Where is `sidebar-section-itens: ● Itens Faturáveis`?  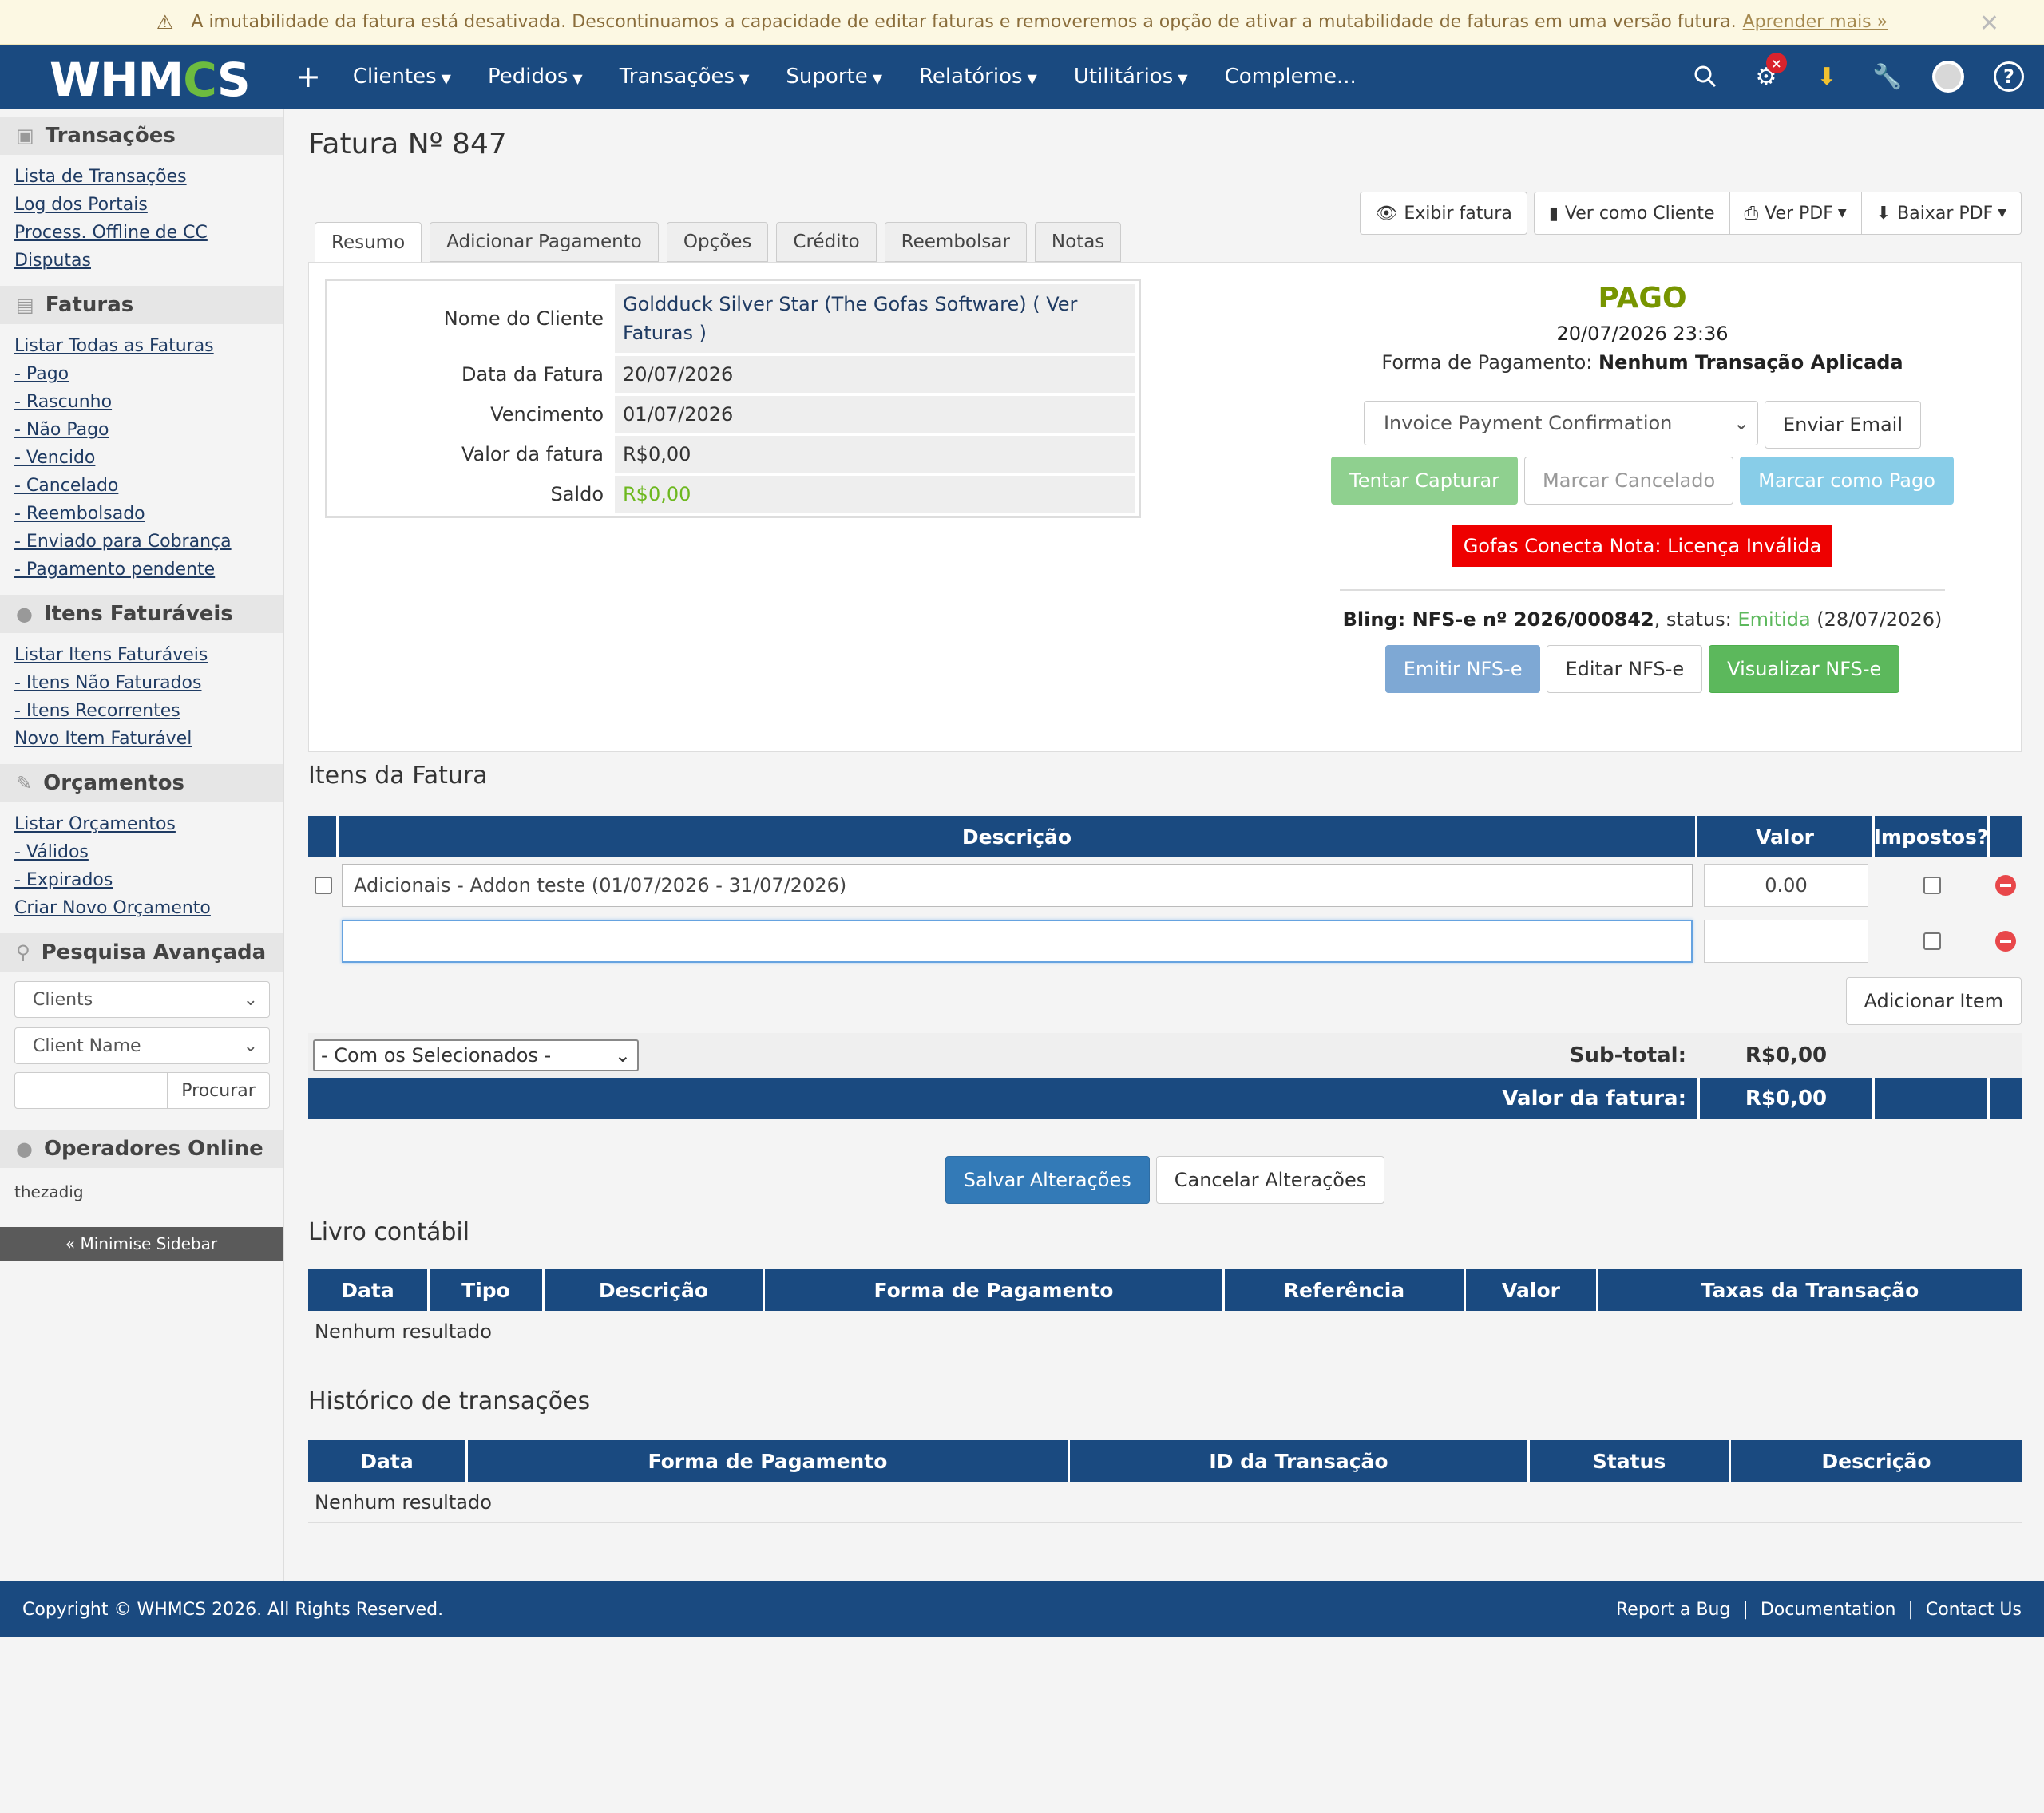
sidebar-section-itens: ● Itens Faturáveis is located at coordinates (141, 614).